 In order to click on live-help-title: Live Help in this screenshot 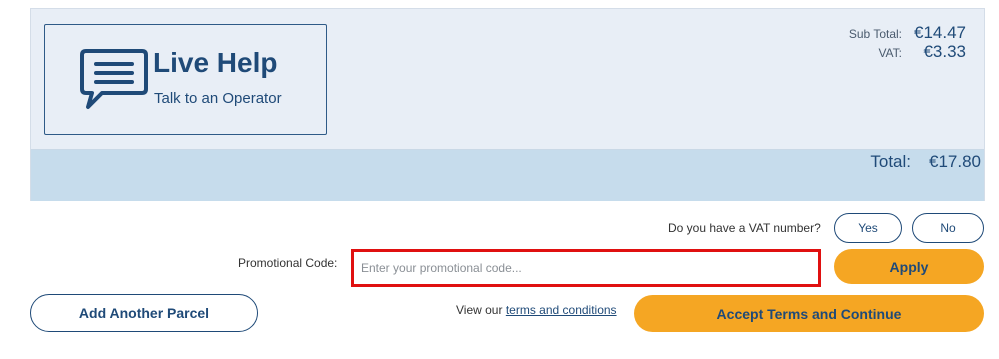, I will do `click(215, 62)`.